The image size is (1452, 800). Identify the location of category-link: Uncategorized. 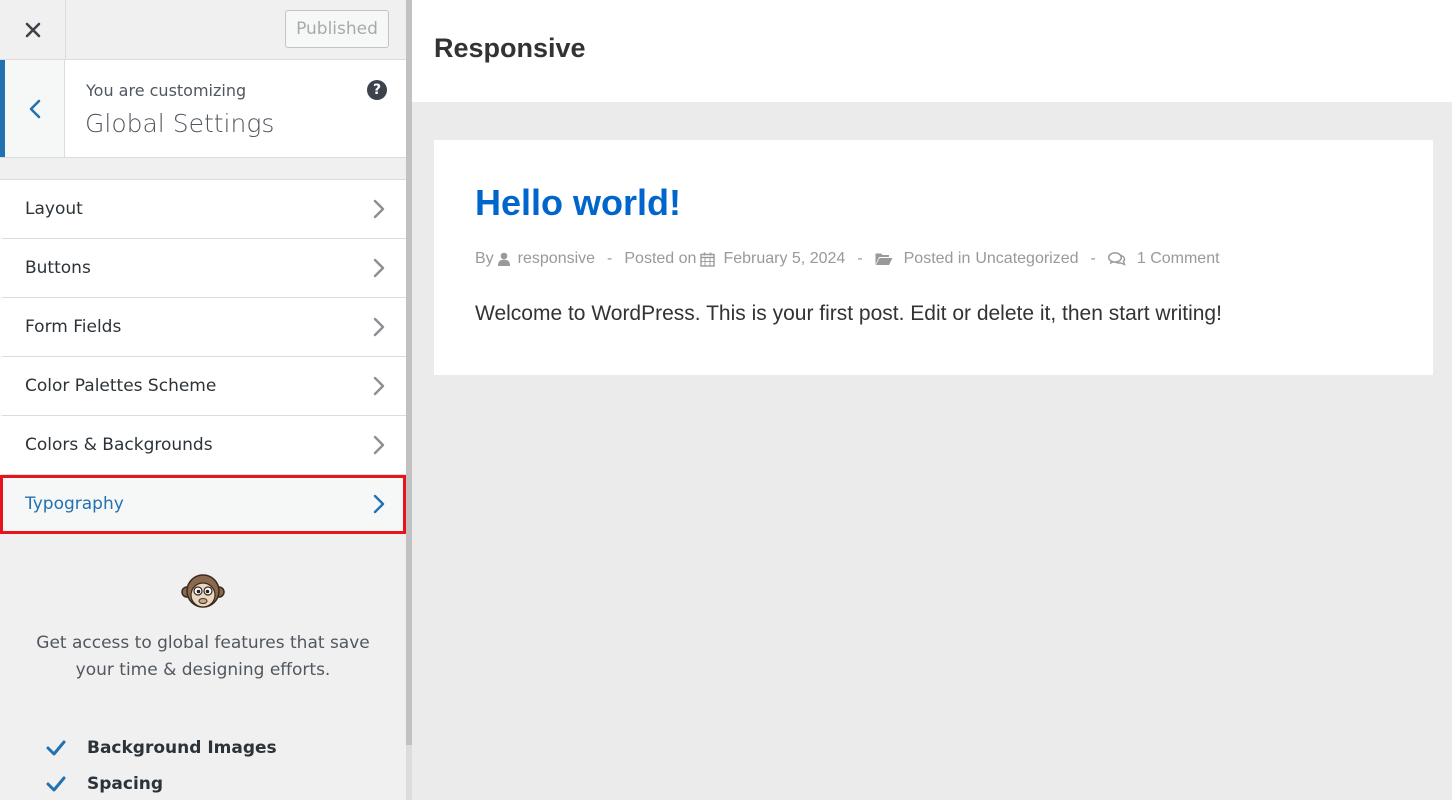
(1026, 259).